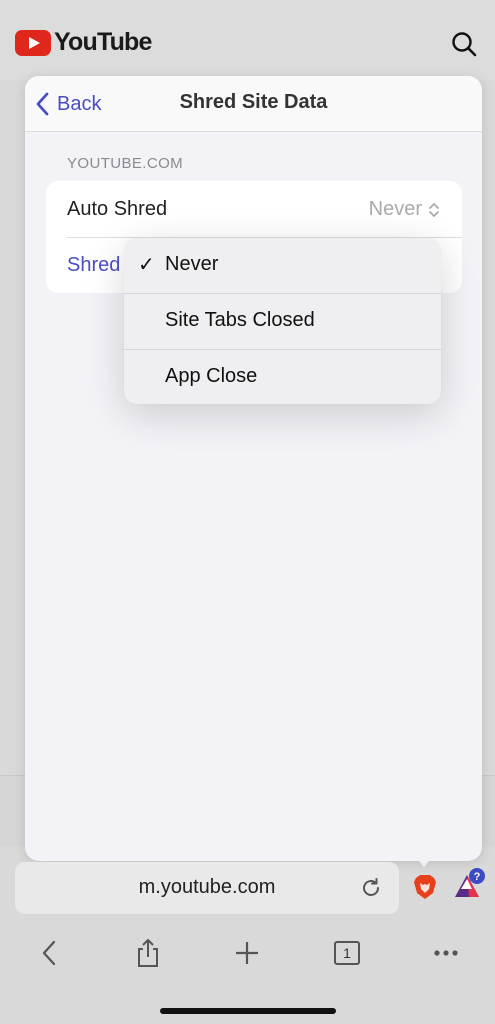  What do you see at coordinates (211, 376) in the screenshot?
I see `menu-option-label: App Close` at bounding box center [211, 376].